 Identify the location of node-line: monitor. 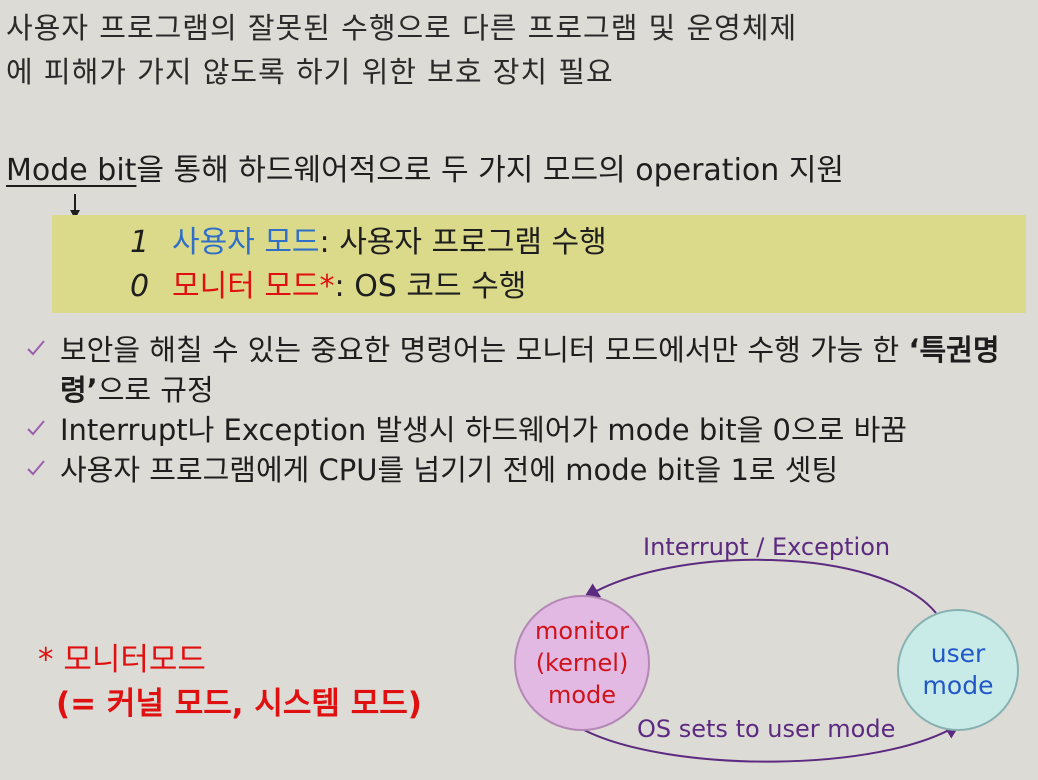
(582, 631).